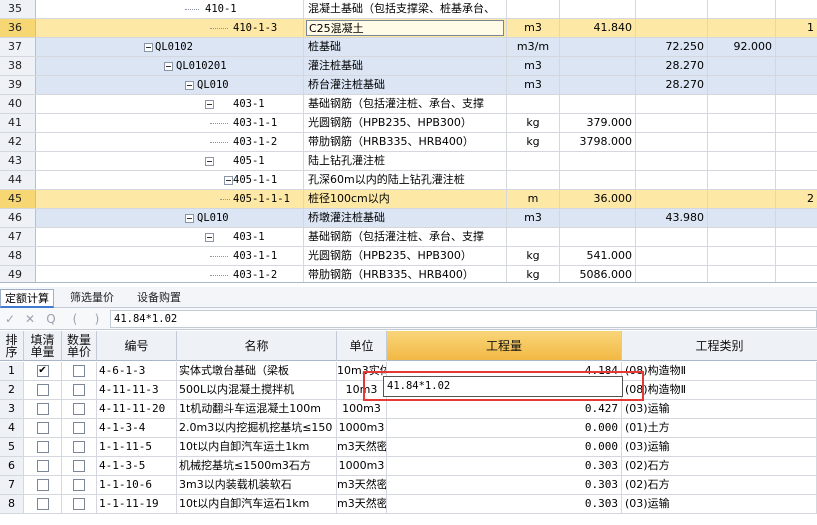 This screenshot has width=817, height=525. Describe the element at coordinates (672, 47) in the screenshot. I see `item-value-1: 72.250` at that location.